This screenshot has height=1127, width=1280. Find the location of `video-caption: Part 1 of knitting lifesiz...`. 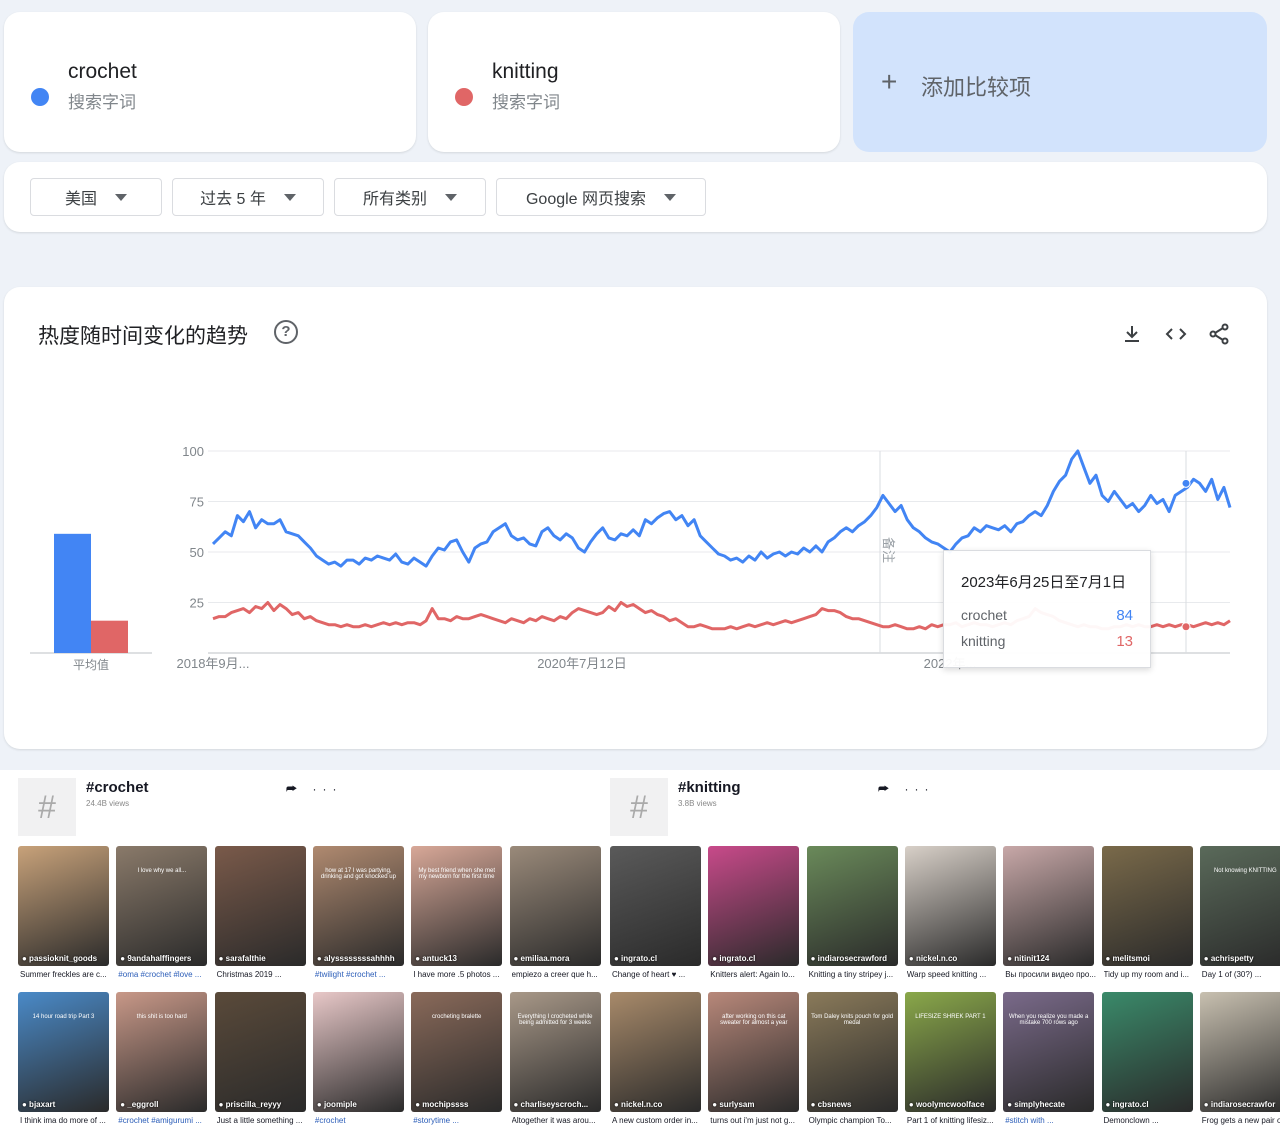

video-caption: Part 1 of knitting lifesiz... is located at coordinates (952, 1120).